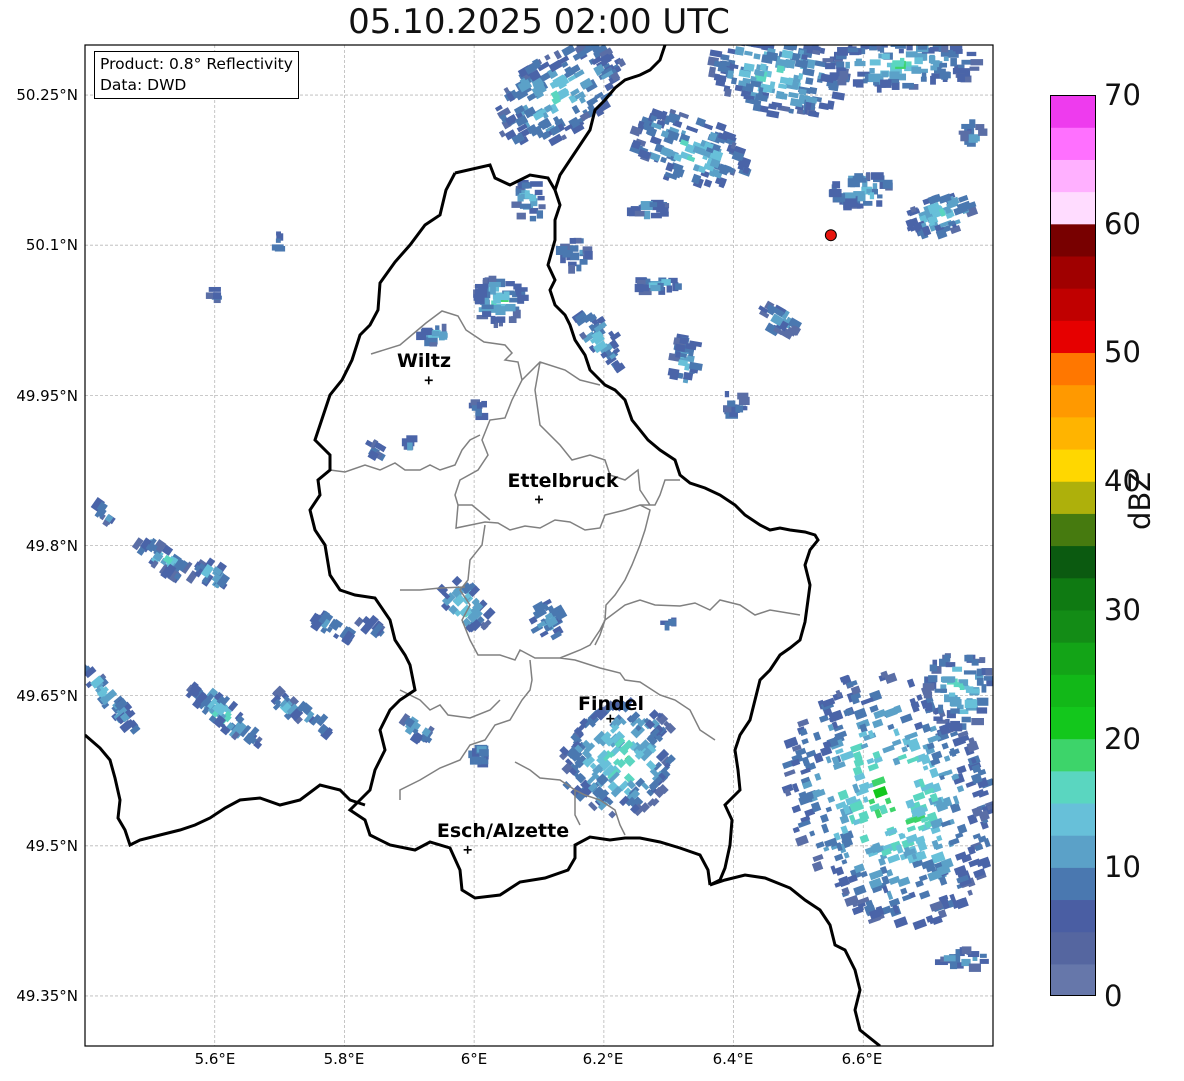  I want to click on lon-label: 6.2°E, so click(603, 1059).